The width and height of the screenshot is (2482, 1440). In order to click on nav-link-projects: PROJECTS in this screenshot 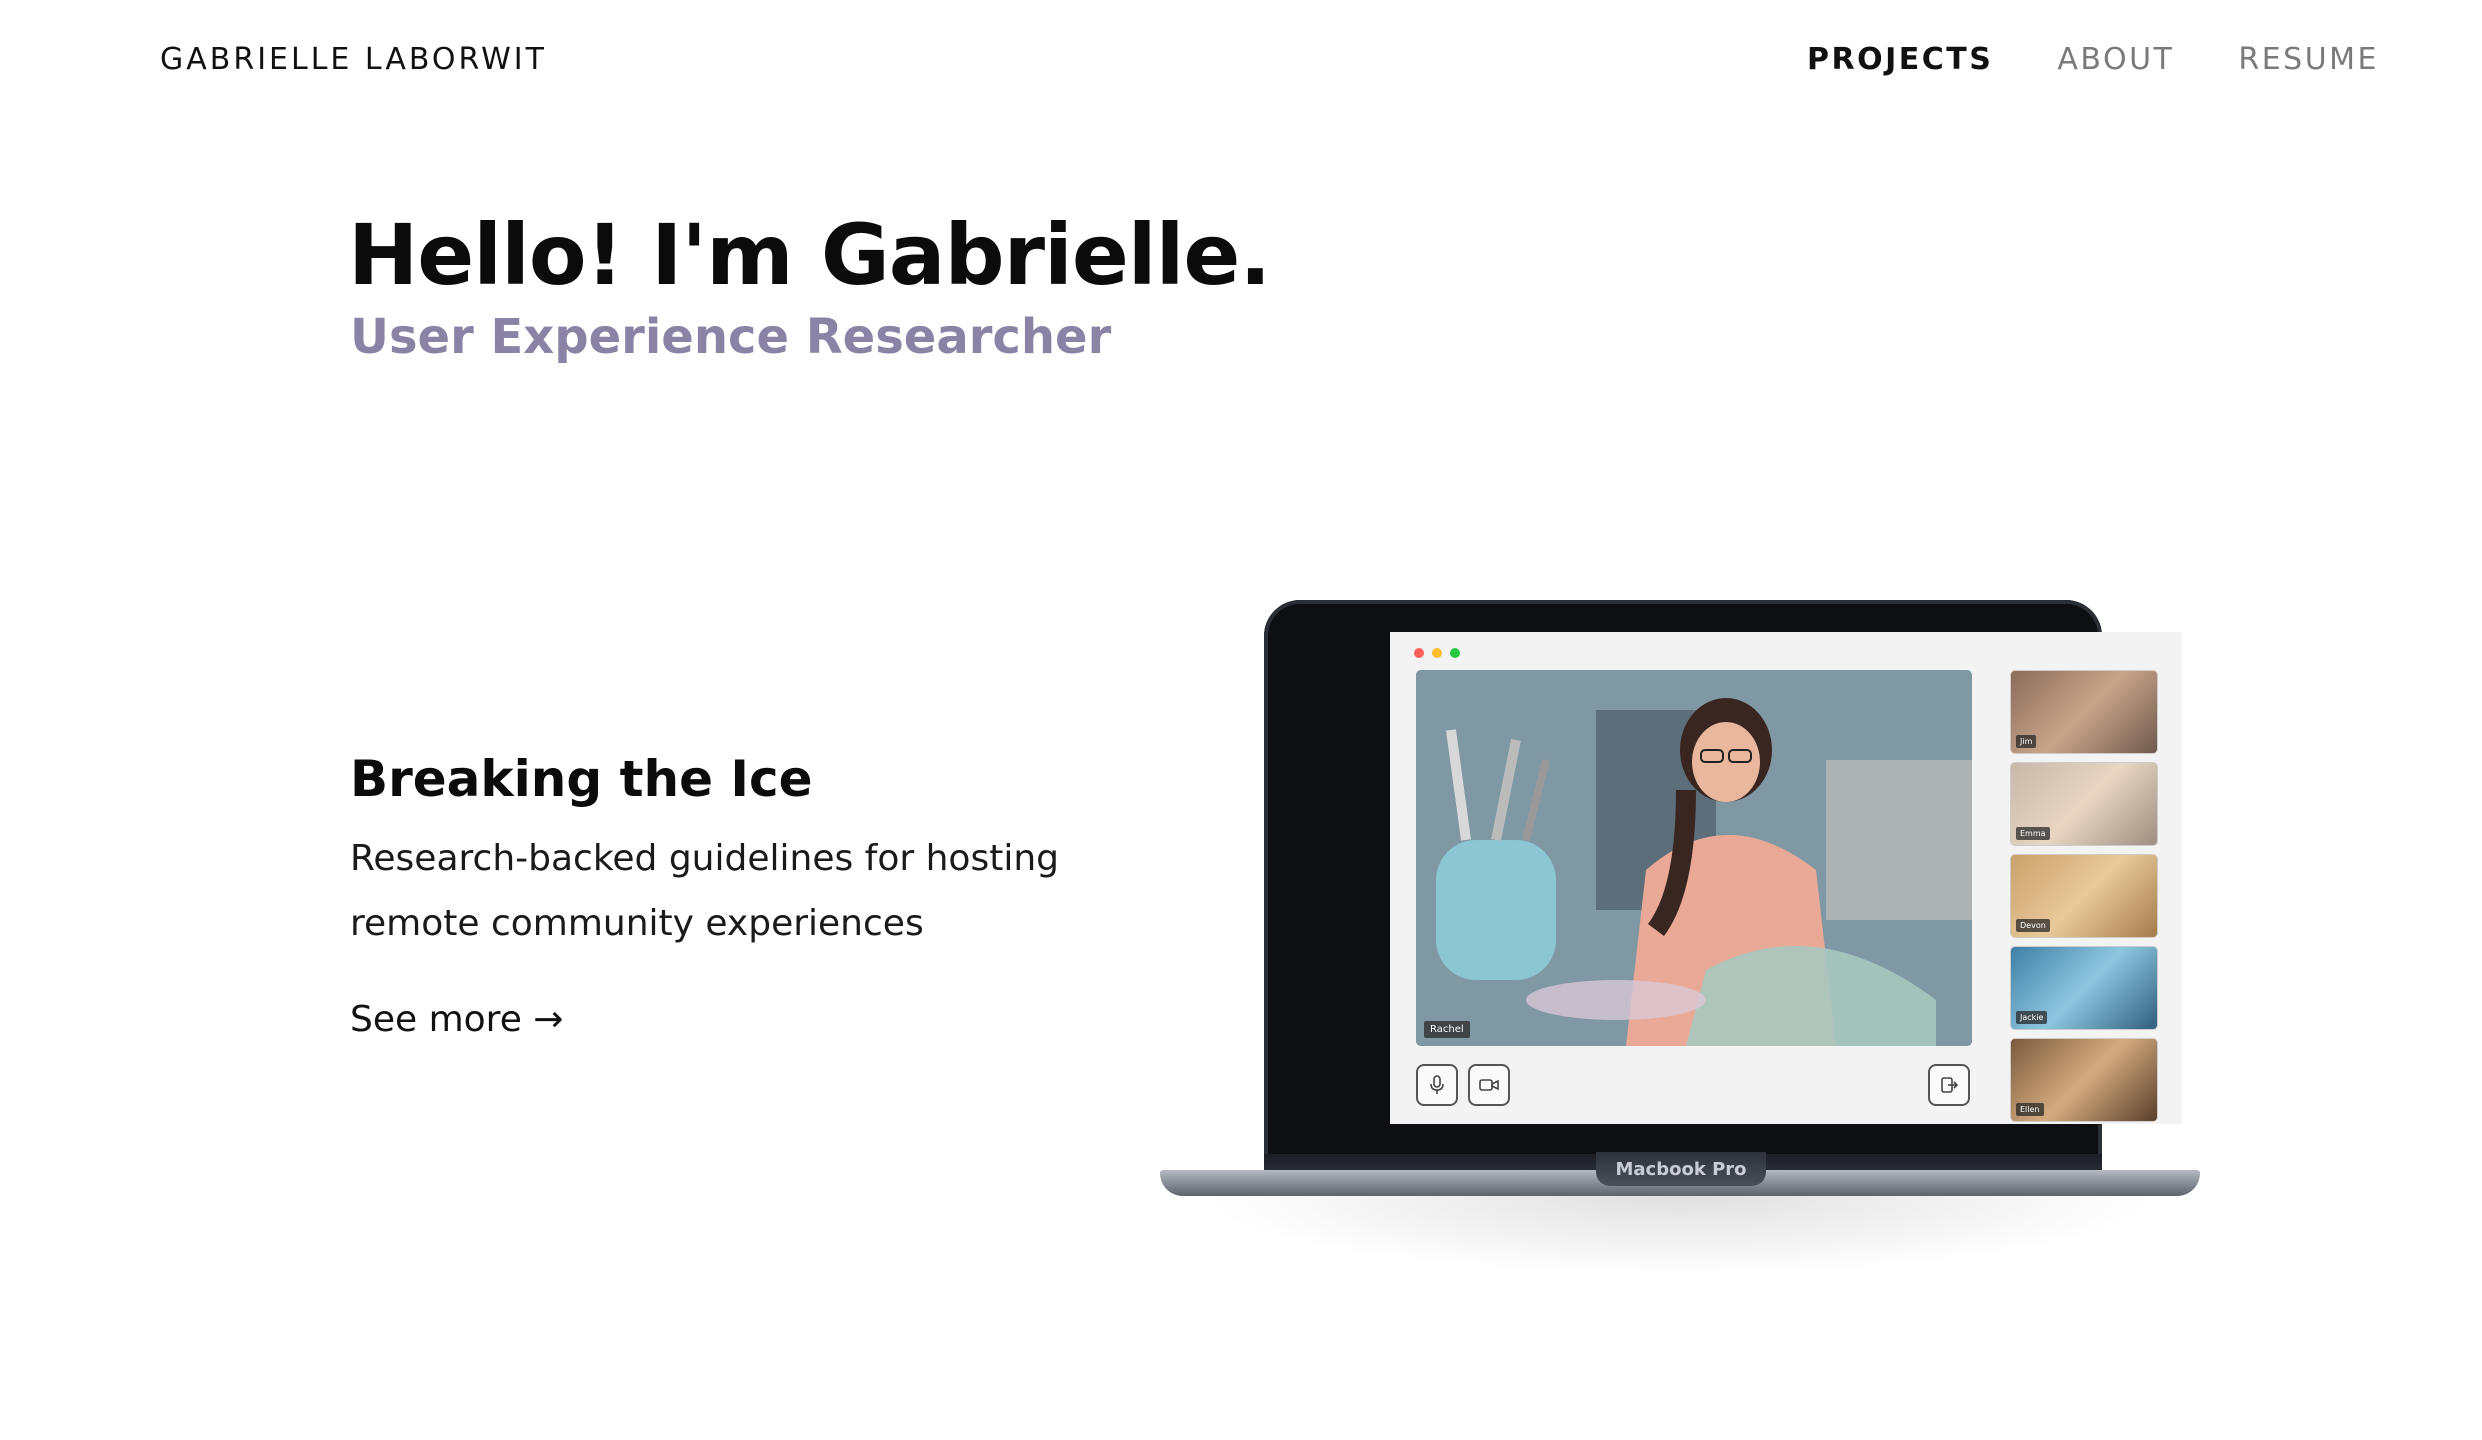, I will do `click(1900, 59)`.